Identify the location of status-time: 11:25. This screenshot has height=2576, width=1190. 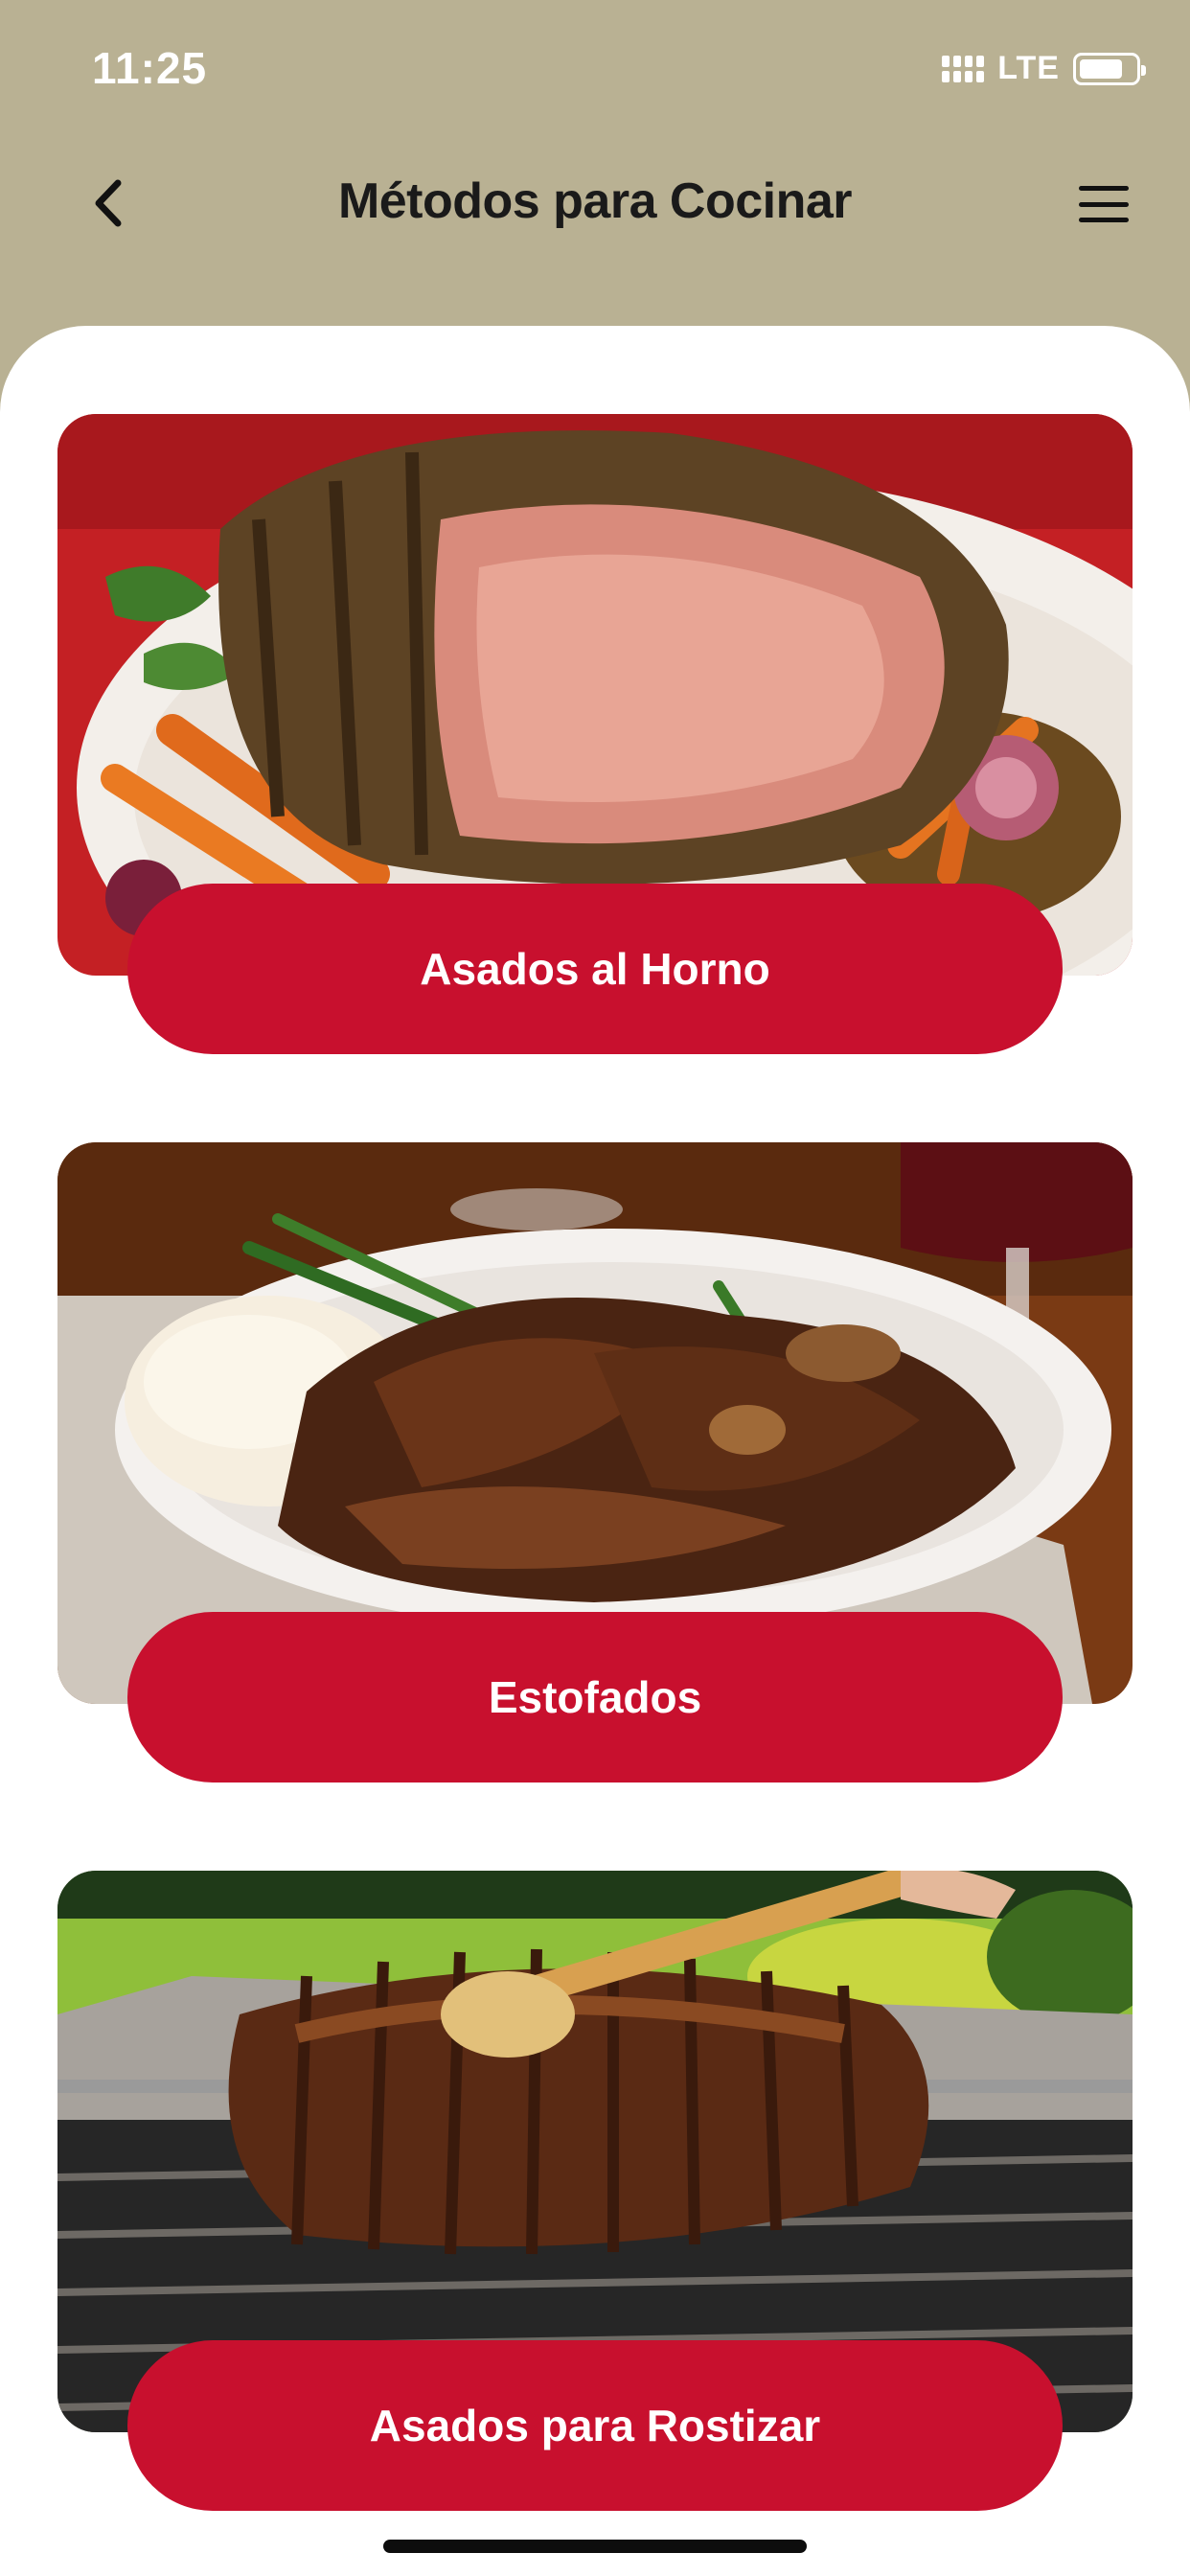
(150, 68).